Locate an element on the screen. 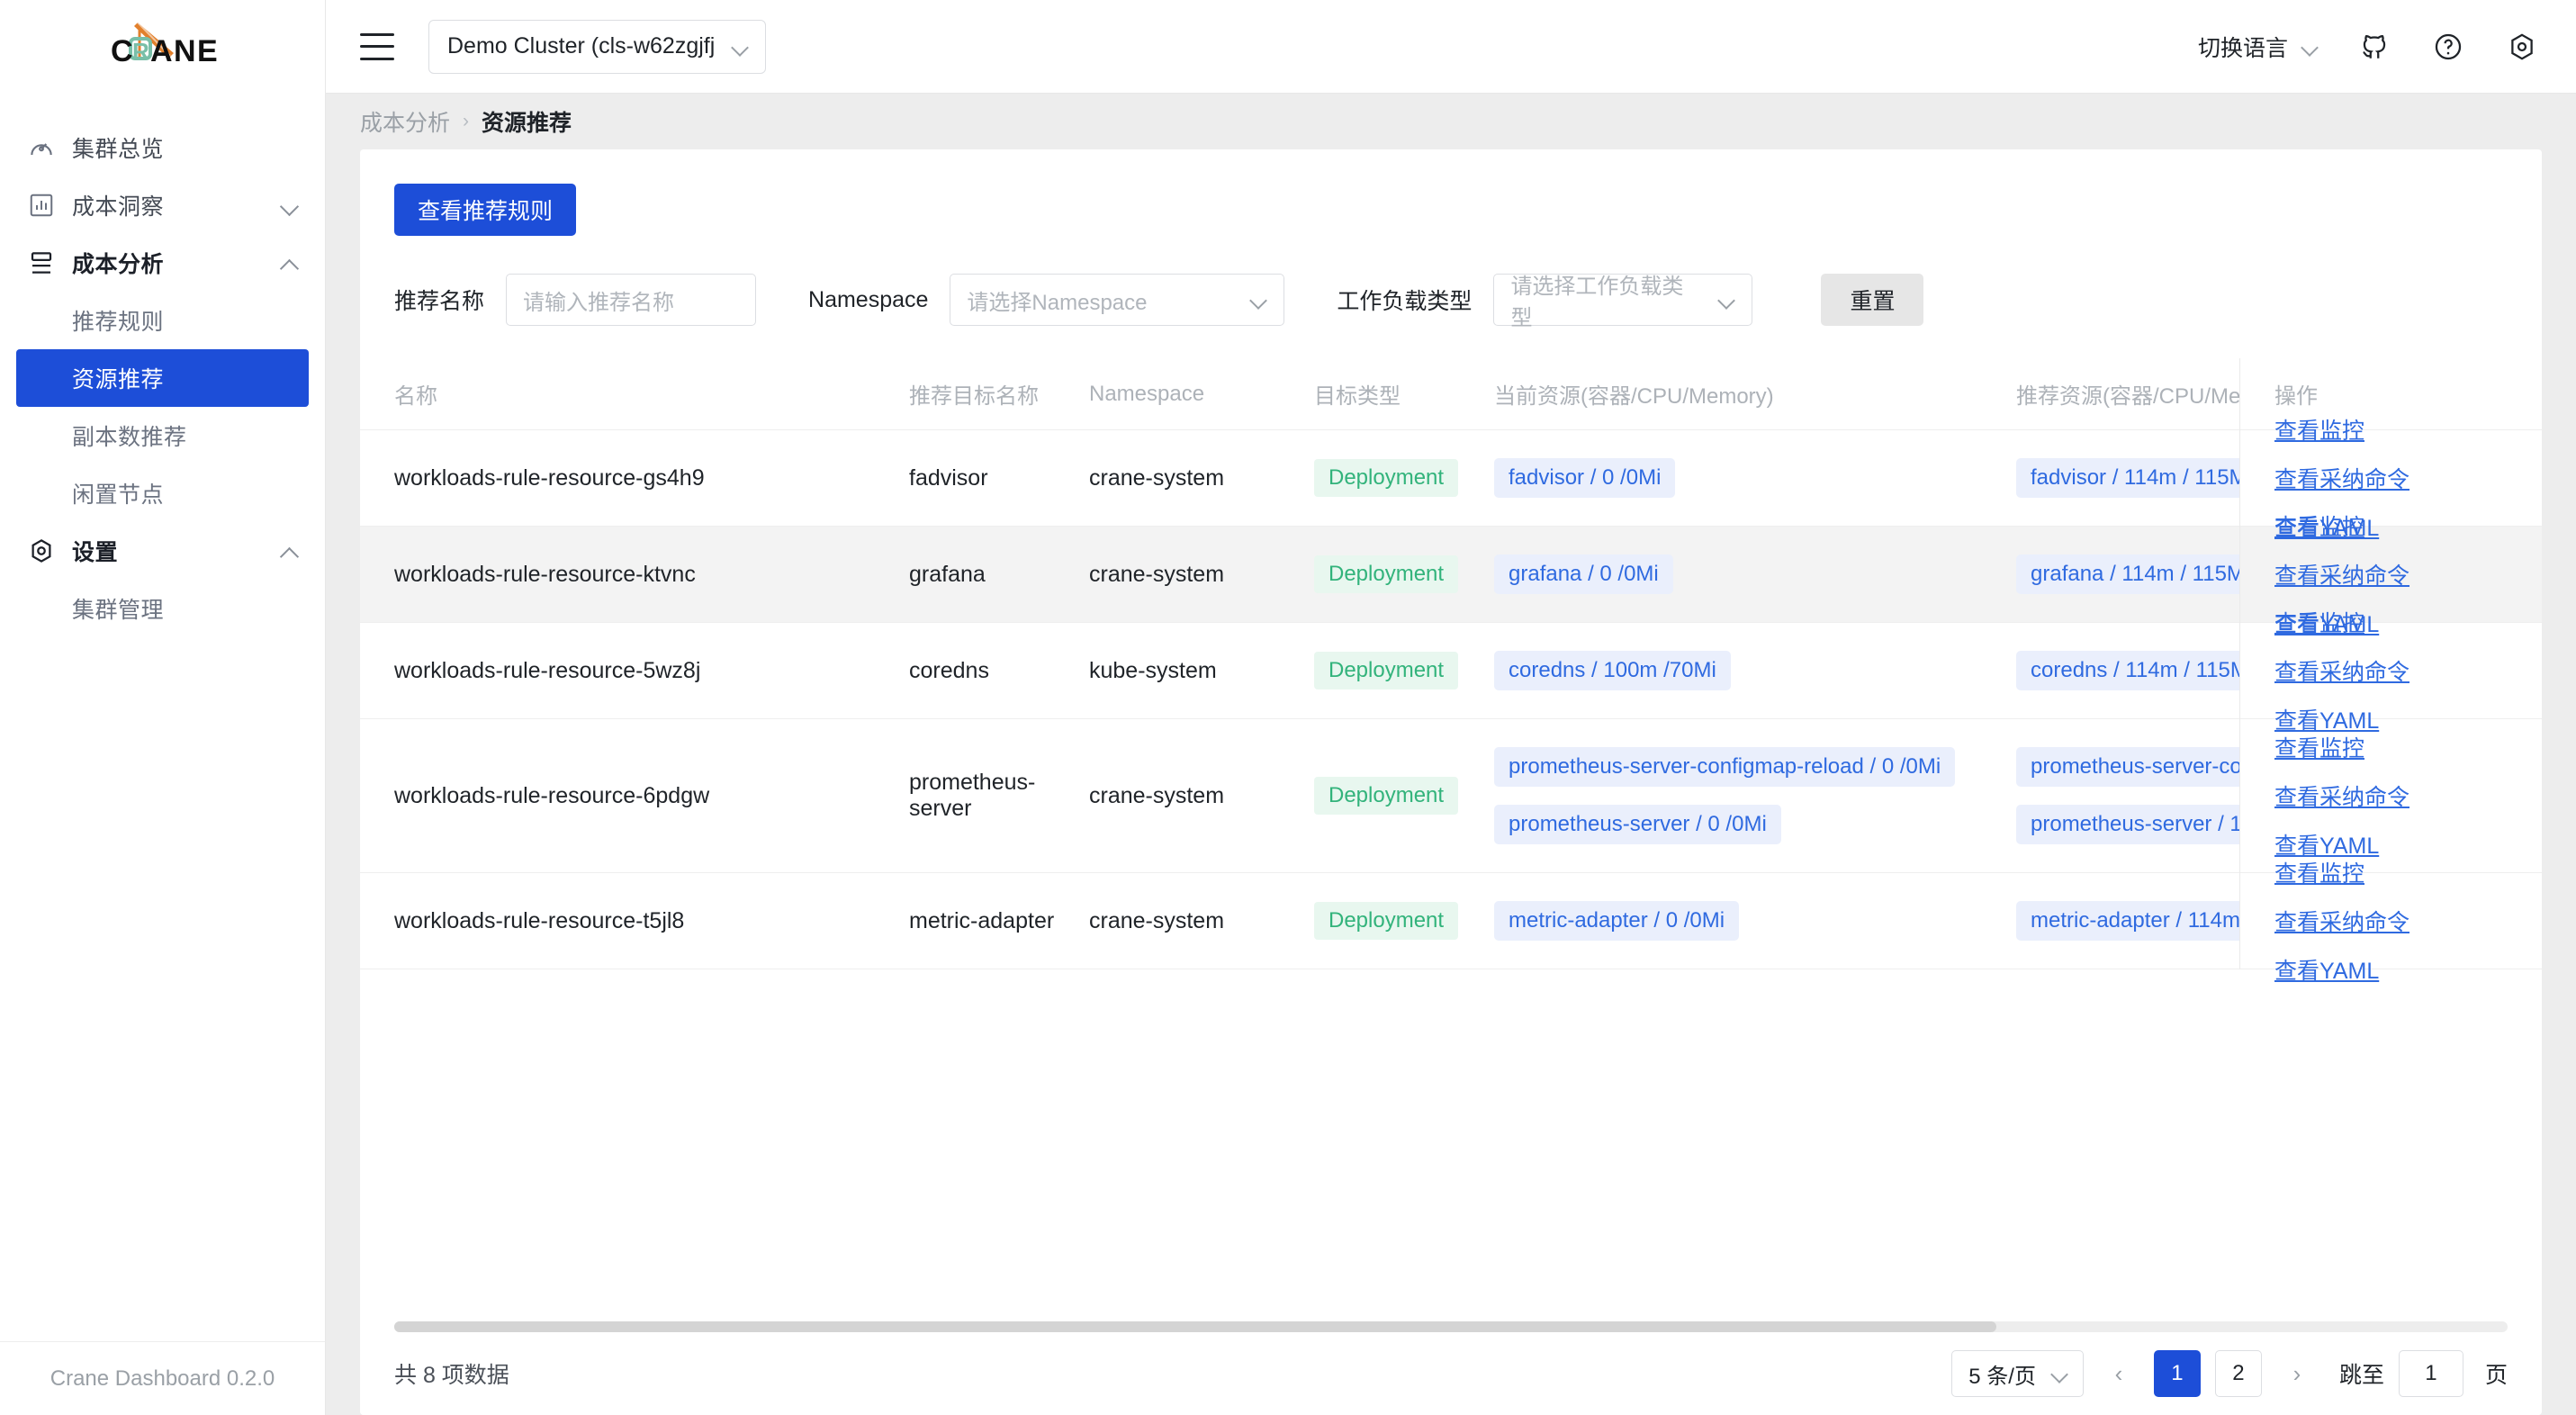 The height and width of the screenshot is (1415, 2576). resource-tag-list: grafana / 0 /0Mi is located at coordinates (1755, 574).